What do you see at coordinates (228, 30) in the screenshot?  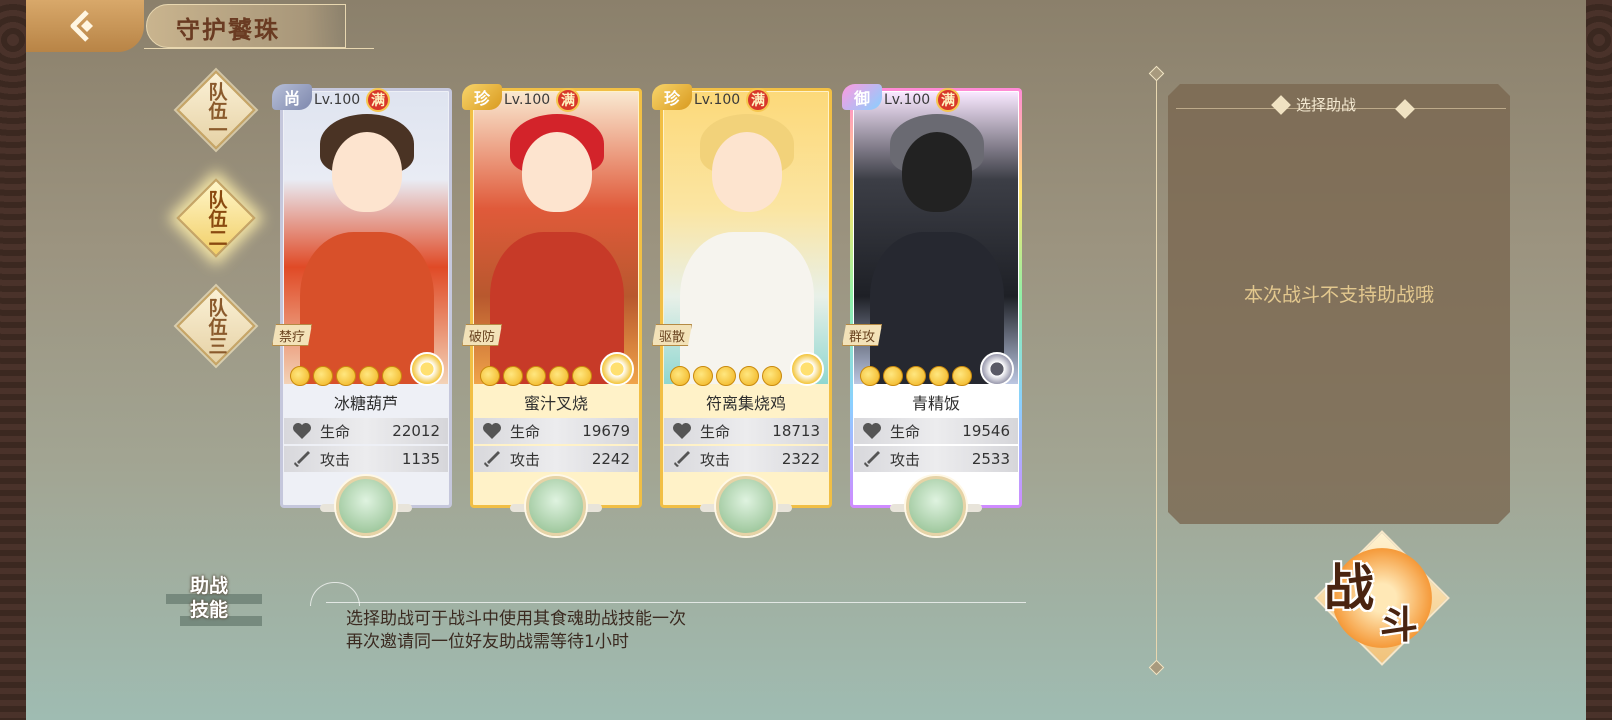 I see `page-title: 守护饕珠` at bounding box center [228, 30].